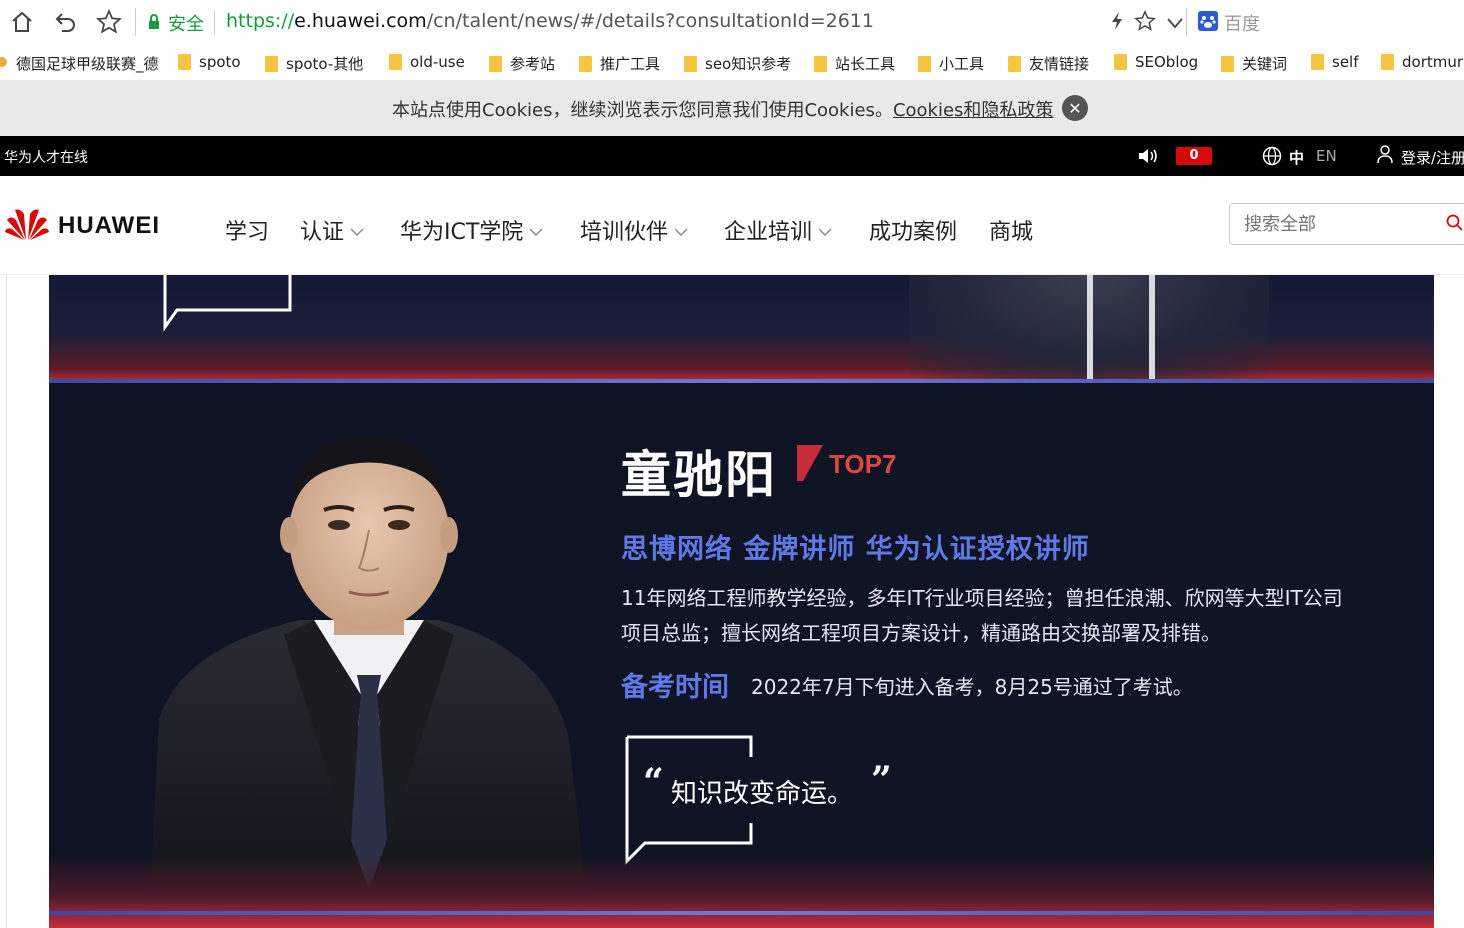  What do you see at coordinates (82, 226) in the screenshot?
I see `huawei-logo: HUAWEI` at bounding box center [82, 226].